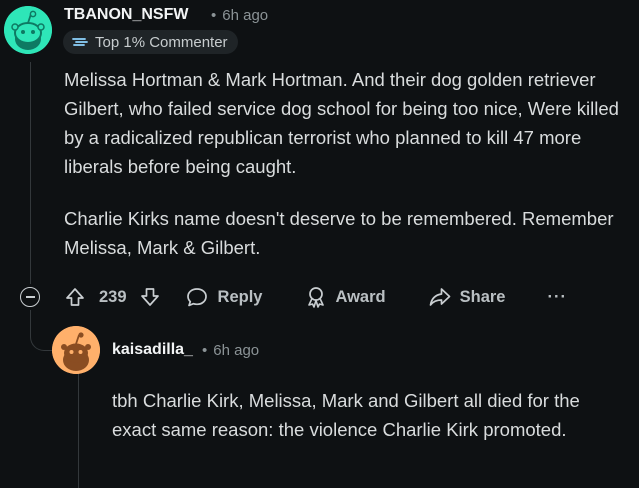  I want to click on comment-meta: • 6h ago, so click(236, 15).